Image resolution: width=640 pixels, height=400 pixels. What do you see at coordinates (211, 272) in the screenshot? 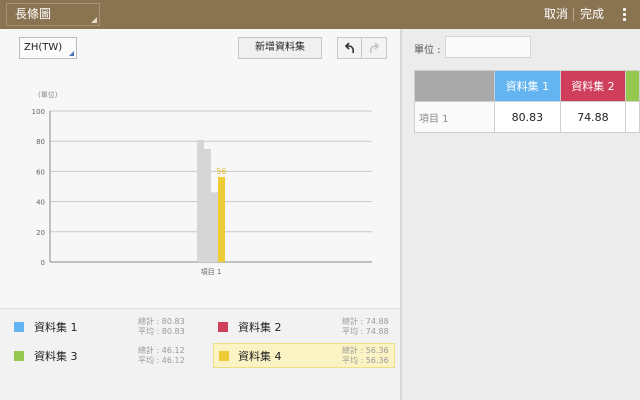
I see `x-tick-label: 項目 1` at bounding box center [211, 272].